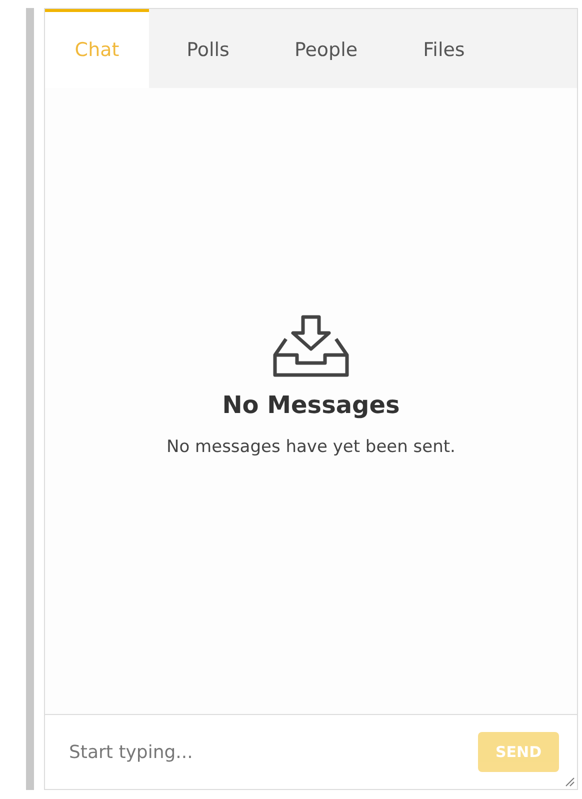 The height and width of the screenshot is (799, 582). What do you see at coordinates (444, 48) in the screenshot?
I see `tab: Files` at bounding box center [444, 48].